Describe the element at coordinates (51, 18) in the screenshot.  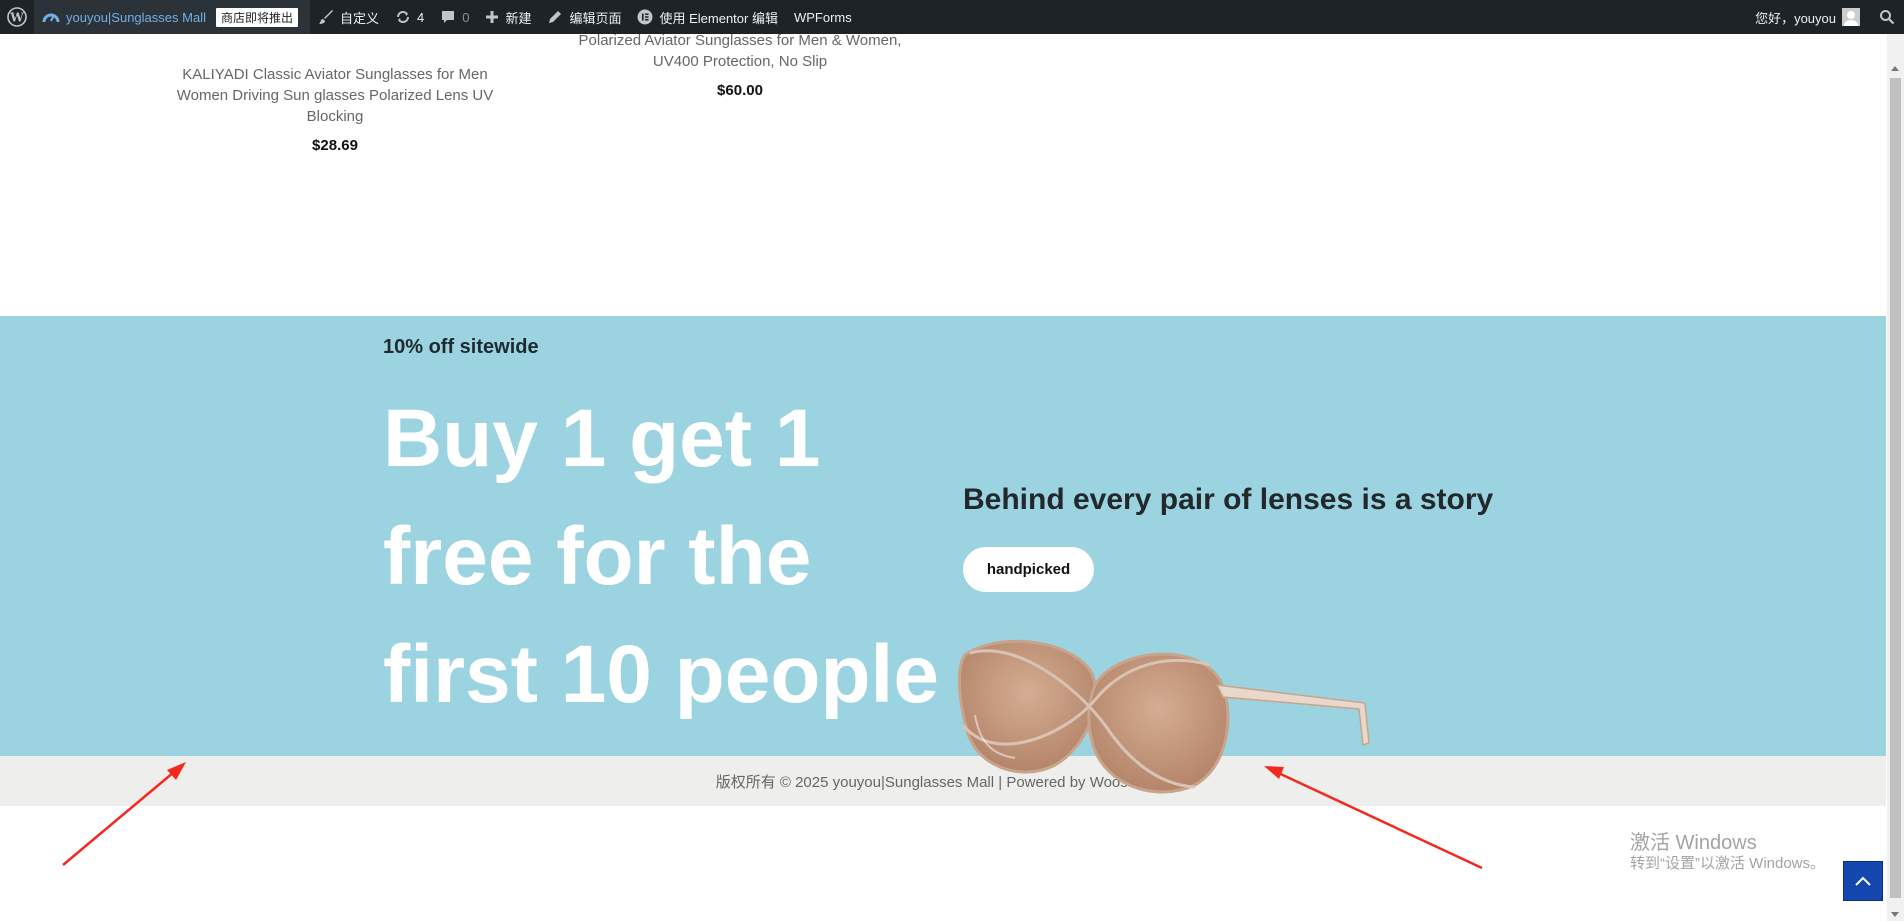
I see `dashboard-icon` at that location.